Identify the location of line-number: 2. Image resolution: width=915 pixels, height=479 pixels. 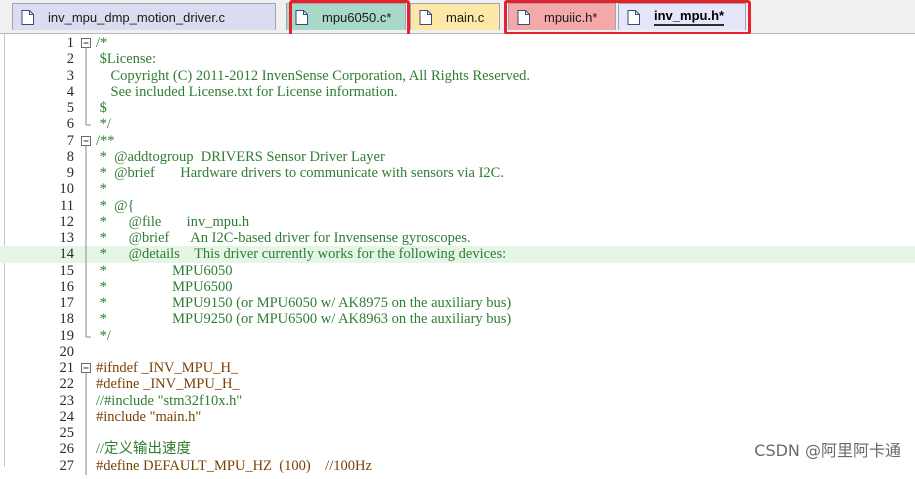
(70, 59).